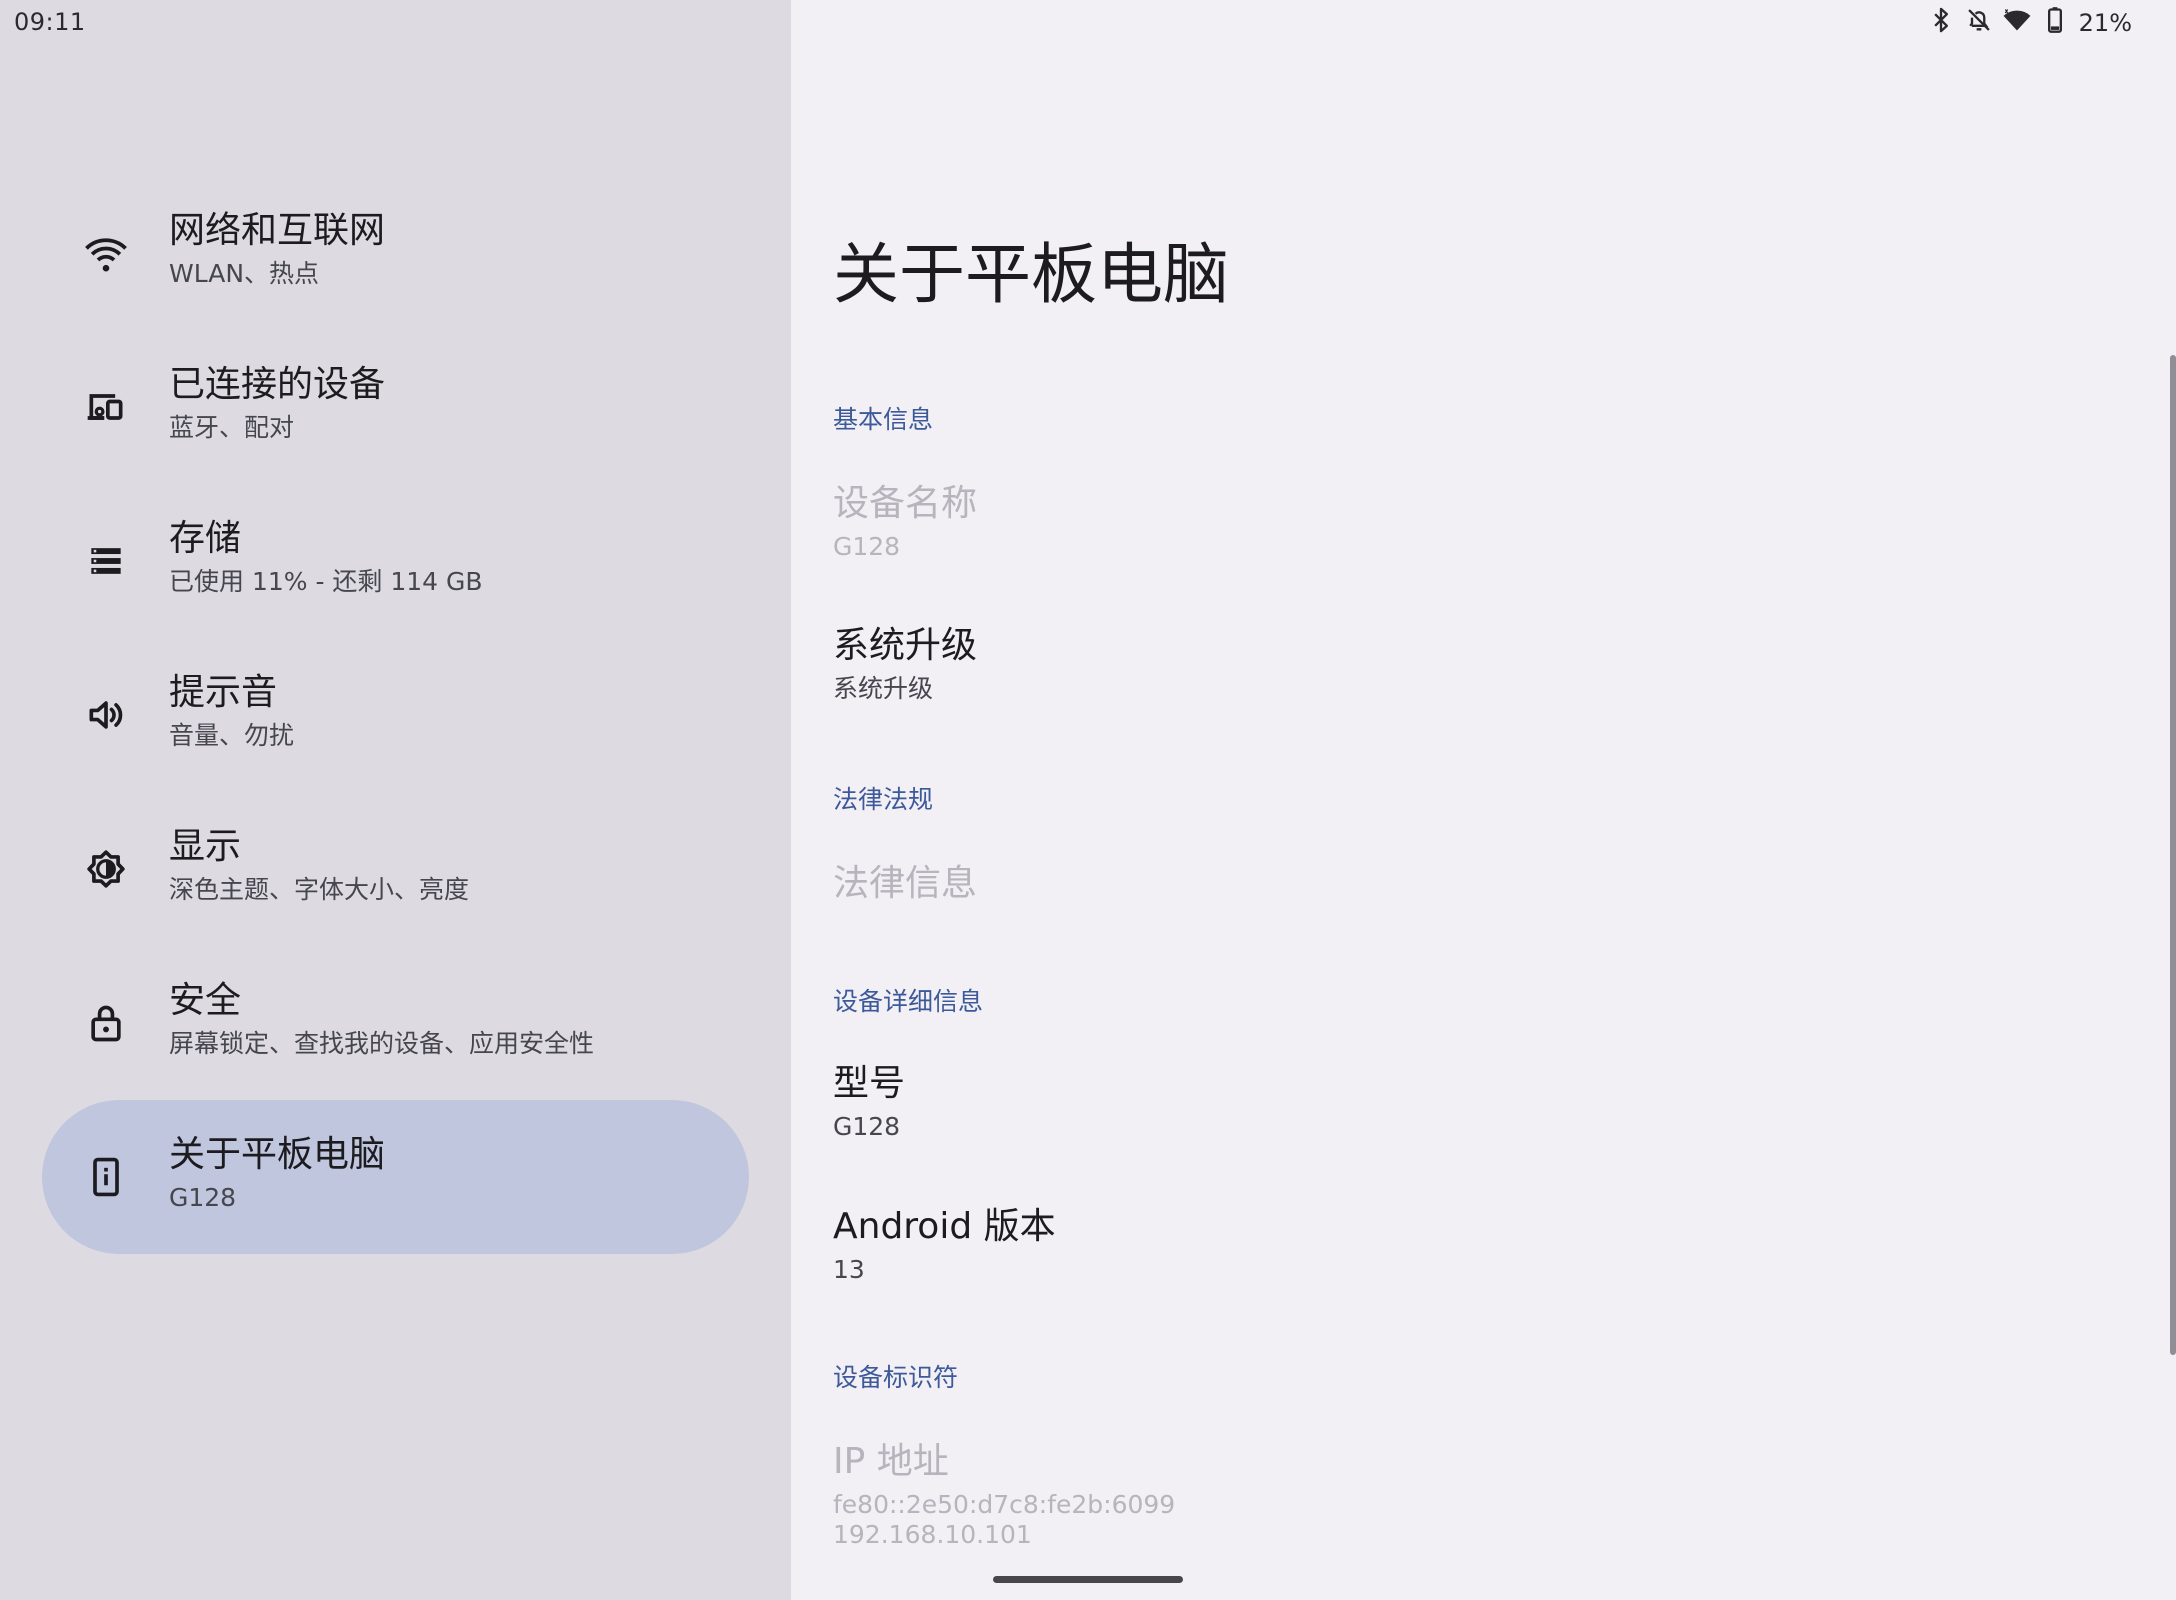 The width and height of the screenshot is (2176, 1600). What do you see at coordinates (395, 1023) in the screenshot?
I see `sidebar-item-security: 安全 屏幕锁定、查找我的设备、应用安全性` at bounding box center [395, 1023].